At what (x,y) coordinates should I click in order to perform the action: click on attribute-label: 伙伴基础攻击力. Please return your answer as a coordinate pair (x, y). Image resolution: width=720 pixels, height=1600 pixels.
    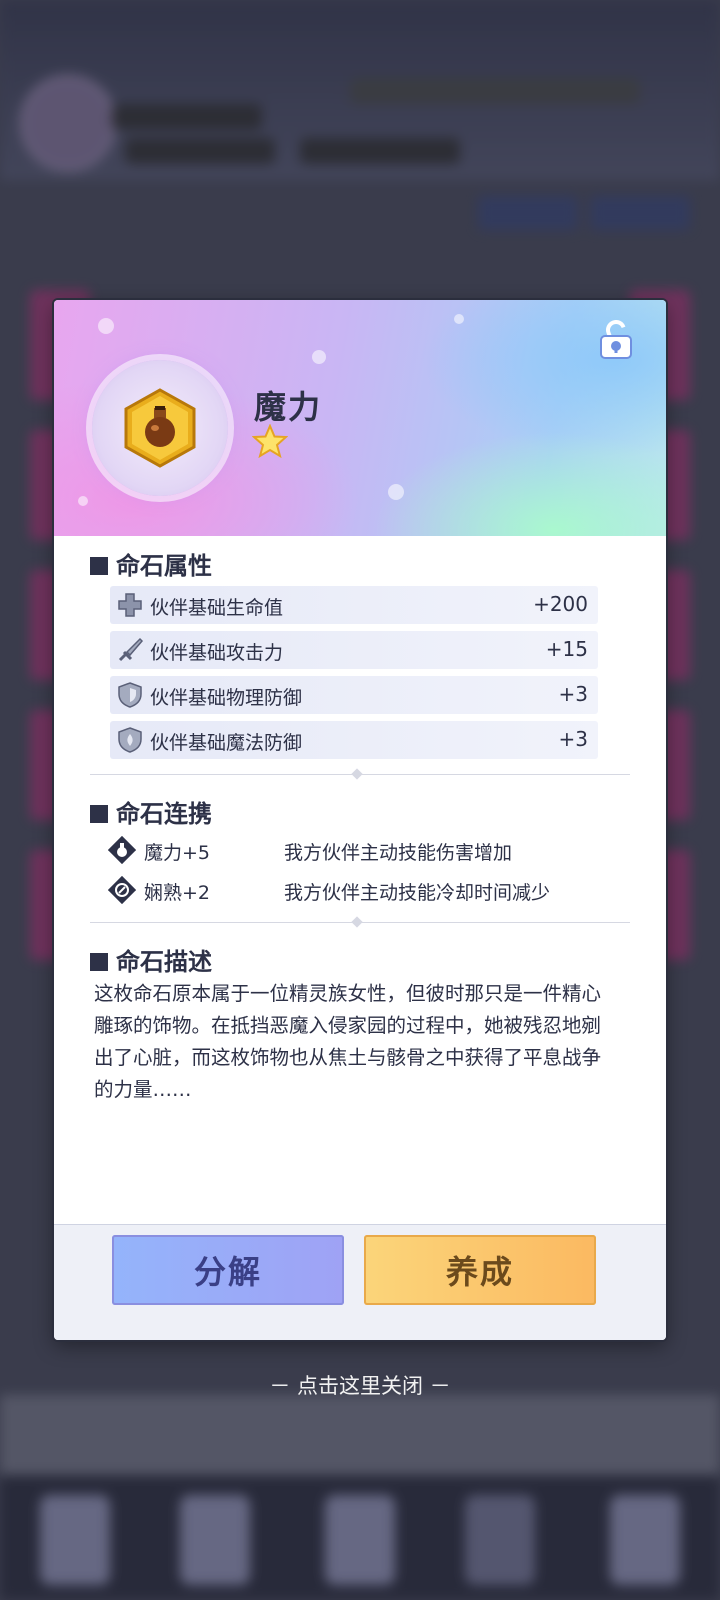
    Looking at the image, I should click on (217, 653).